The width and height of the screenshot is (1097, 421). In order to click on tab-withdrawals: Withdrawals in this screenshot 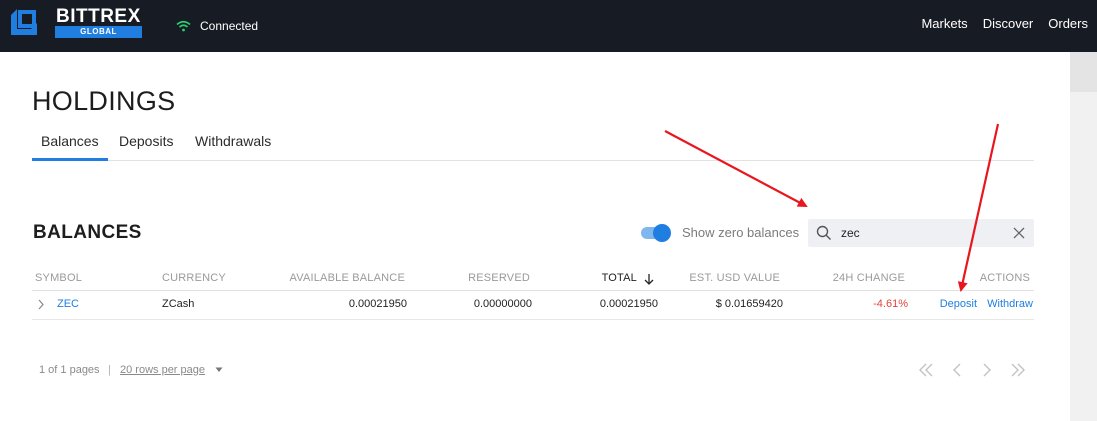, I will do `click(233, 145)`.